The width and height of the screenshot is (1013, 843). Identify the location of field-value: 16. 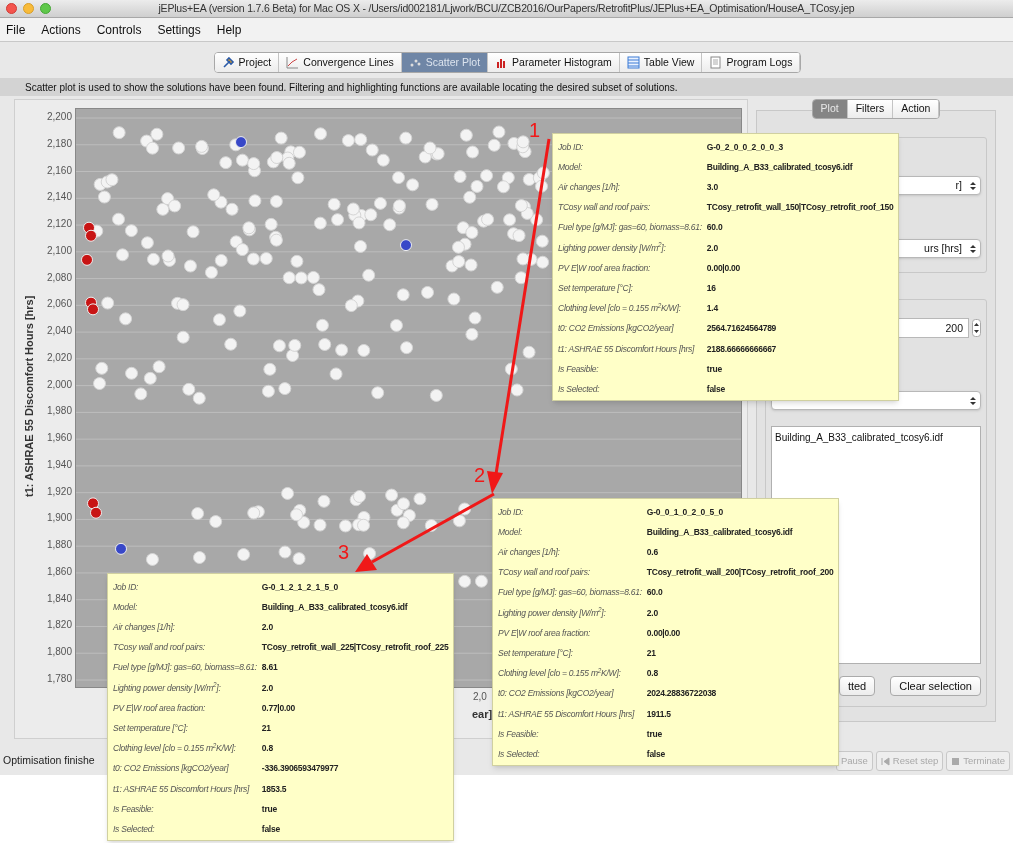
(711, 288).